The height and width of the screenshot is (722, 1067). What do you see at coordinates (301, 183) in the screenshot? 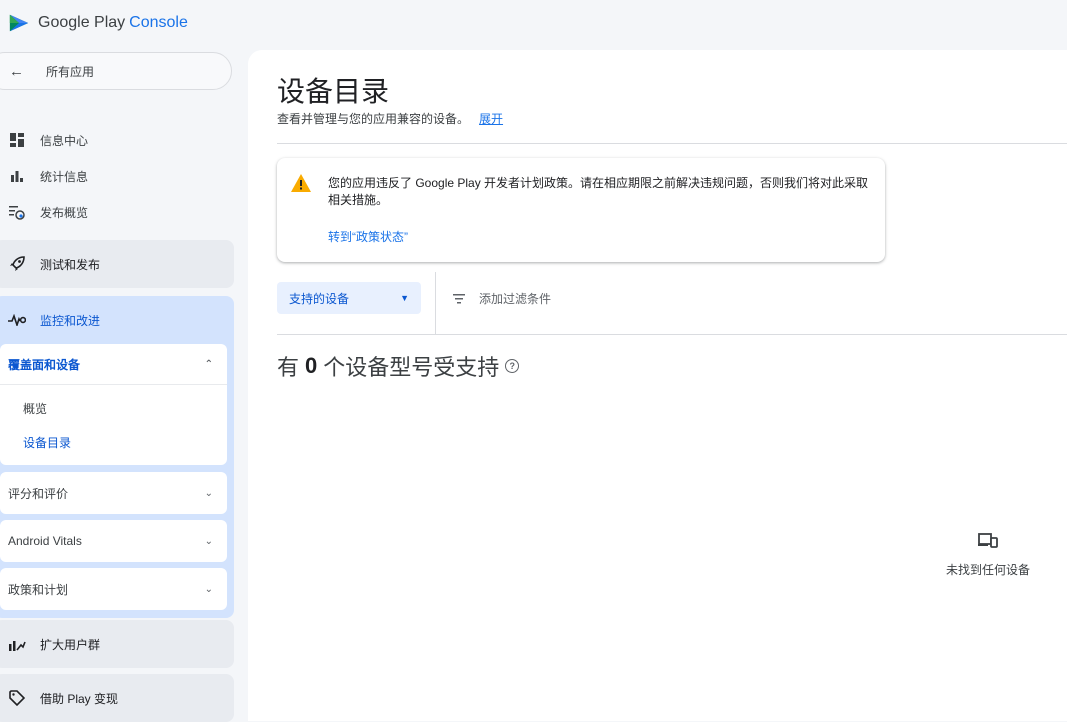
I see `warning-icon` at bounding box center [301, 183].